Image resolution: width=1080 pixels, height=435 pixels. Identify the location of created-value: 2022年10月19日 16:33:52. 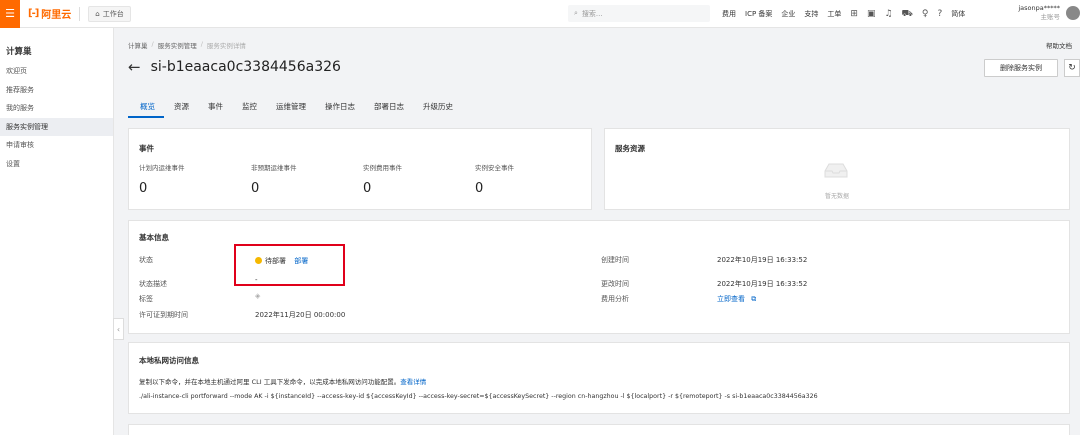
(762, 260).